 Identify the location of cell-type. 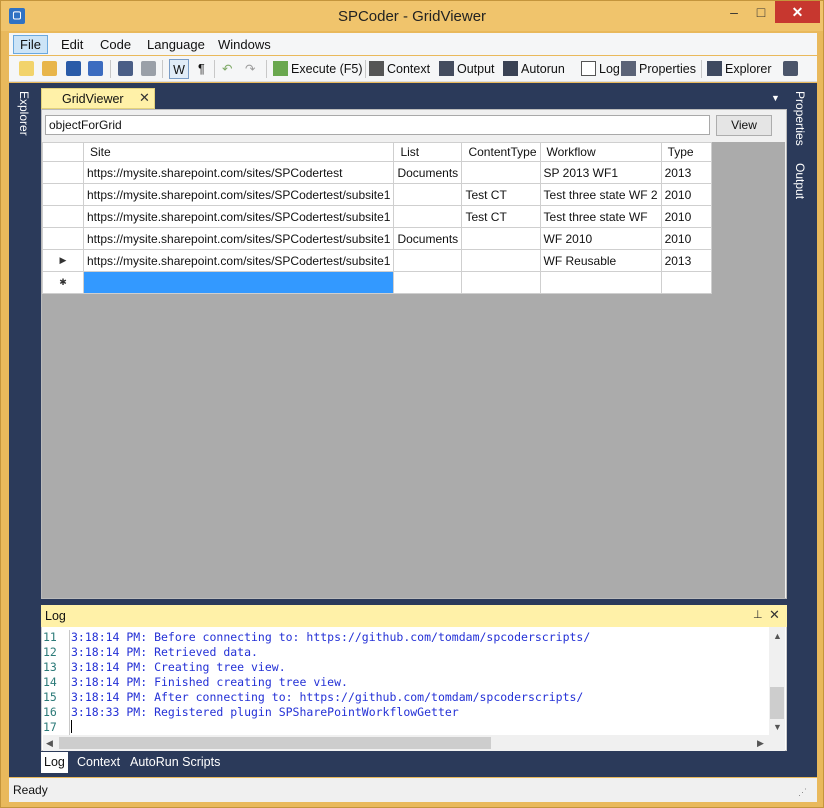
(686, 282).